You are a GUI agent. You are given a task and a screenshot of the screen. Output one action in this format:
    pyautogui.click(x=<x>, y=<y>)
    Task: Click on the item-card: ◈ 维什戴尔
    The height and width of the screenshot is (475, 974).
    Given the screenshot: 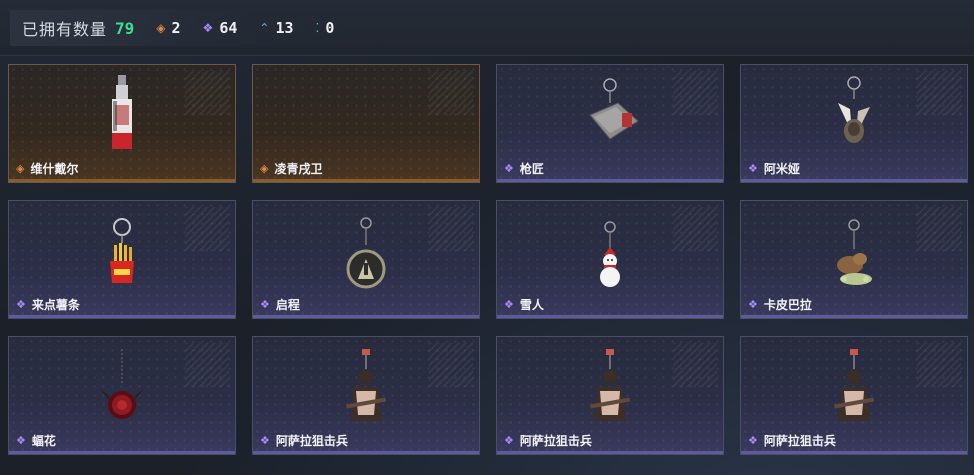 What is the action you would take?
    pyautogui.click(x=122, y=123)
    